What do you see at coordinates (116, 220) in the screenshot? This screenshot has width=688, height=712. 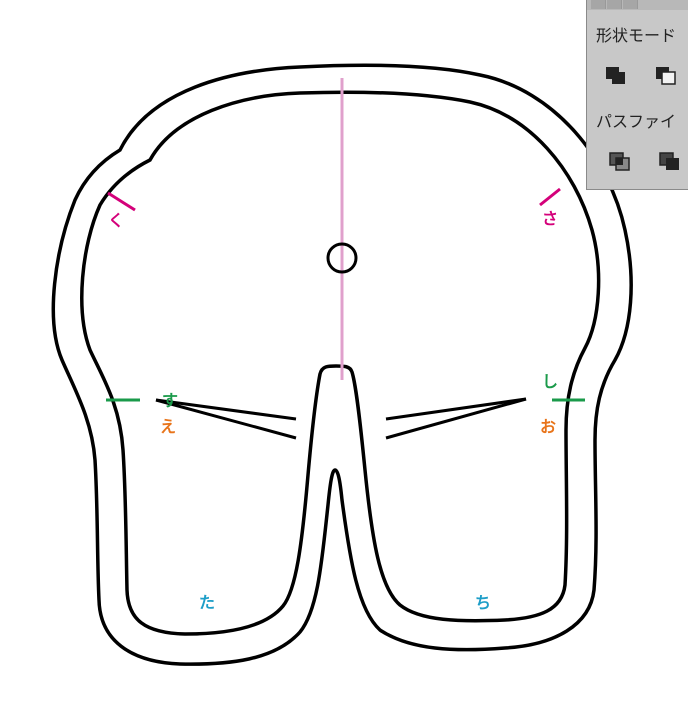 I see `label-ku: く` at bounding box center [116, 220].